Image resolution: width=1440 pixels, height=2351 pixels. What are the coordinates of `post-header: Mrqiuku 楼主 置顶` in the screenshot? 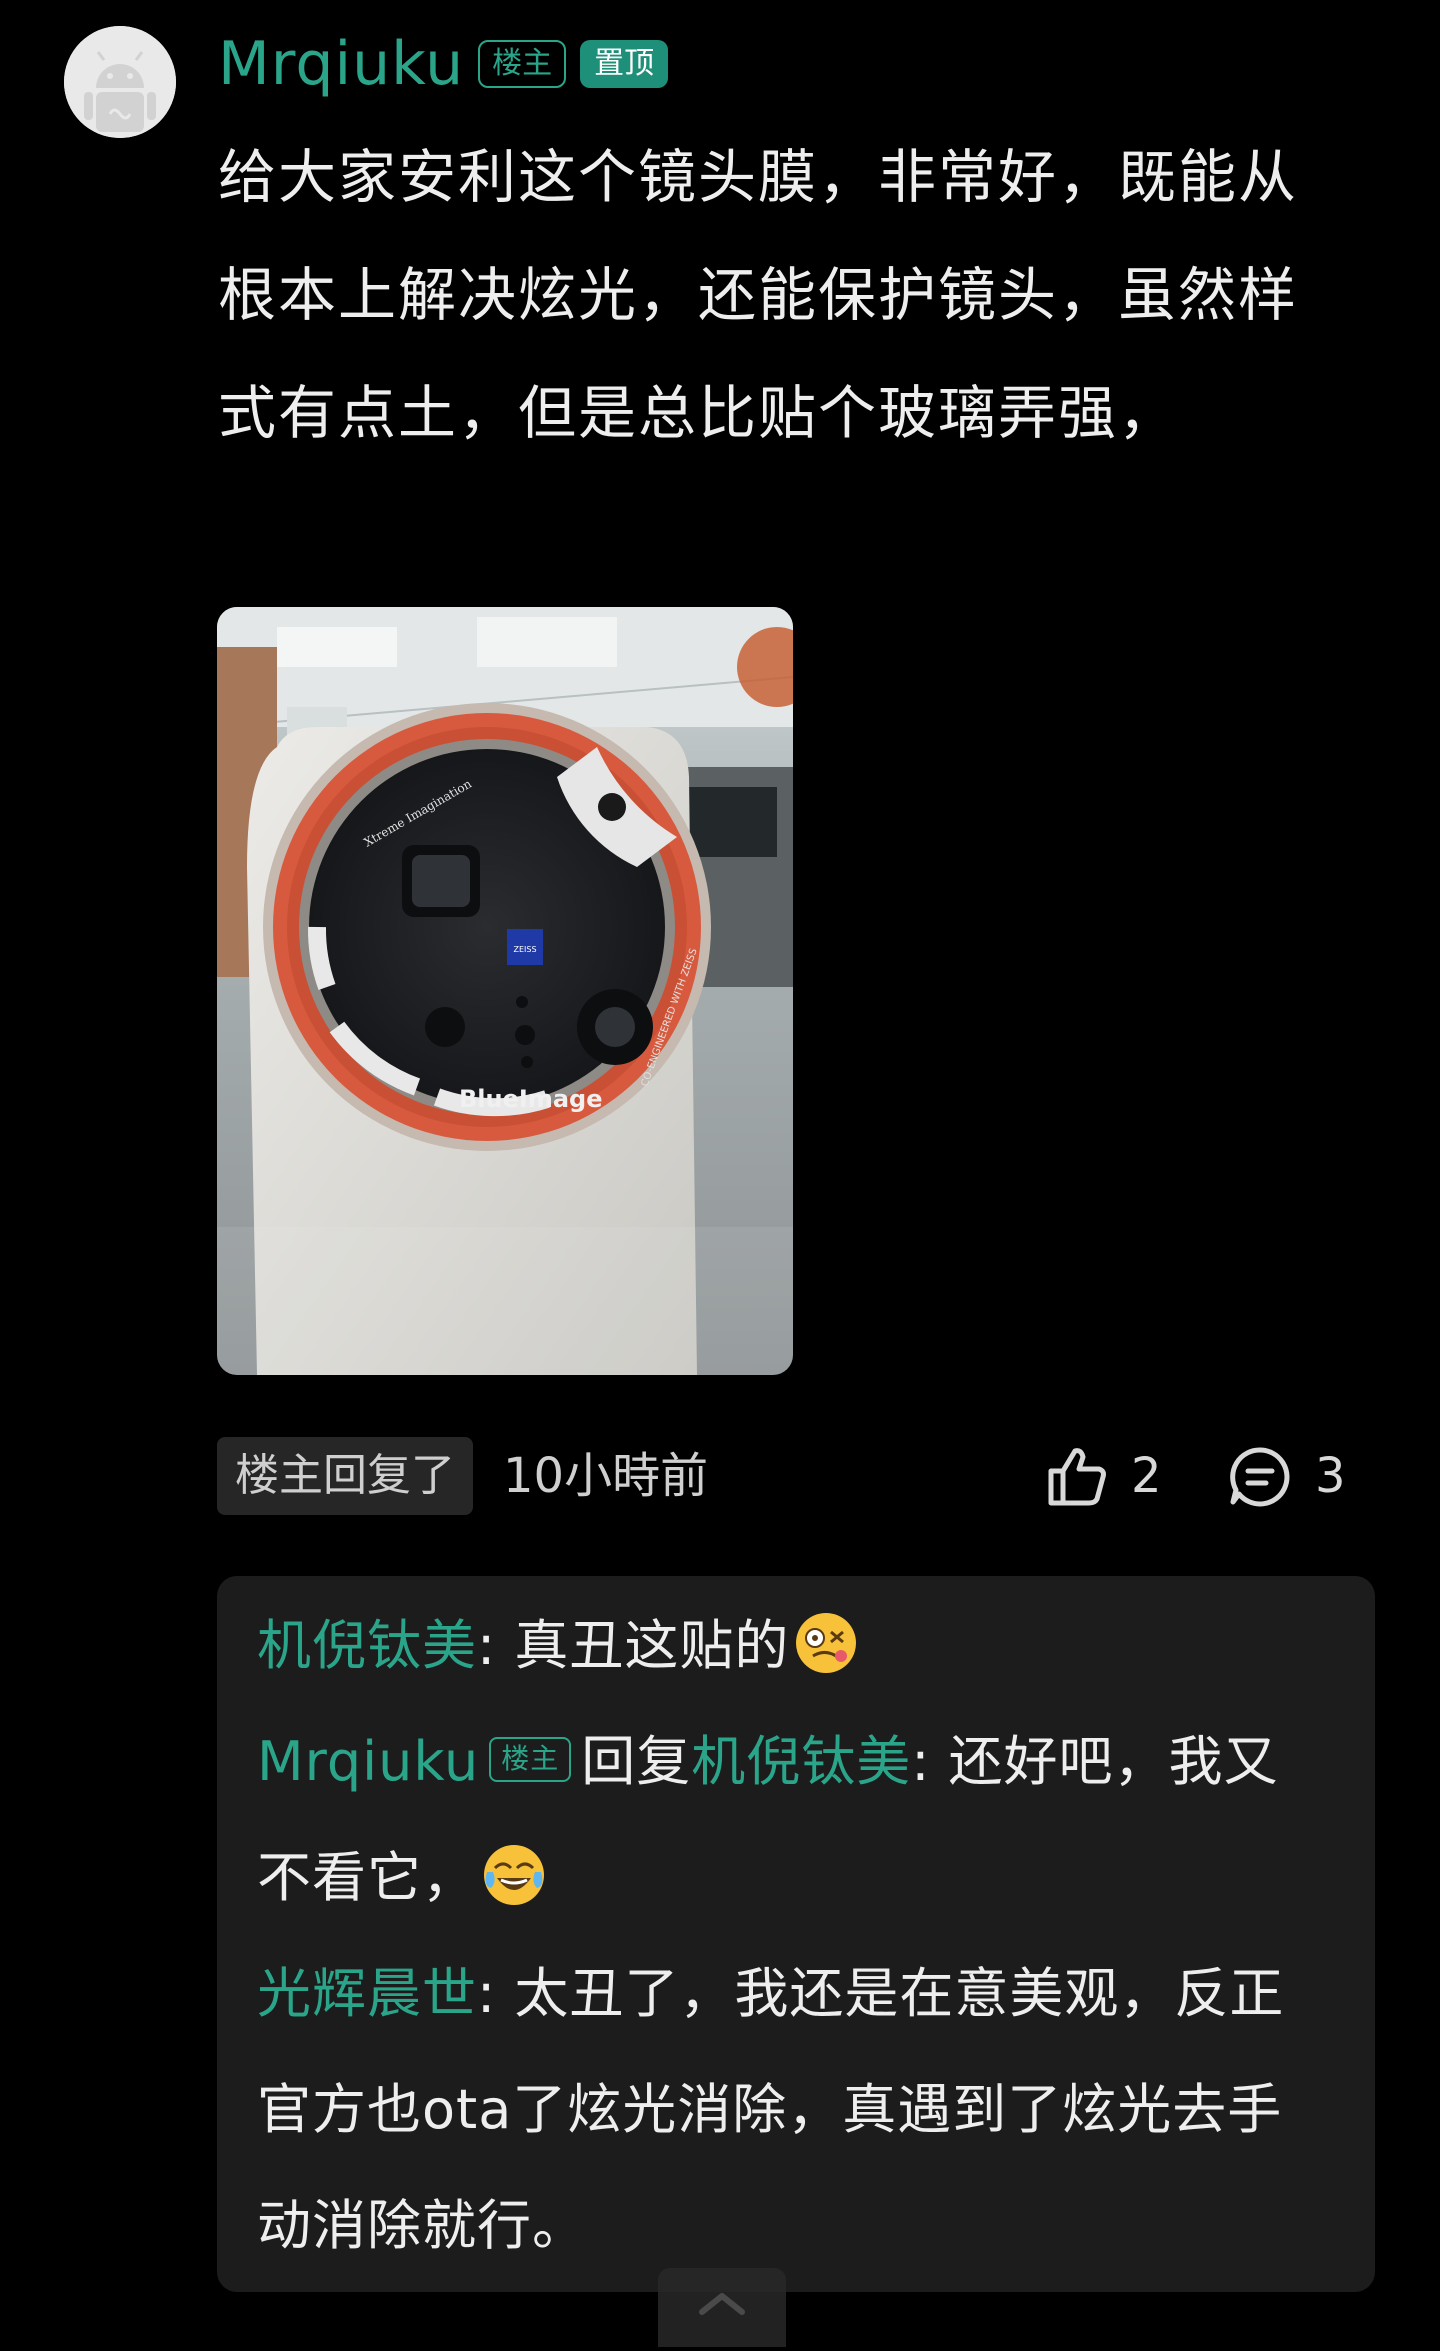 It's located at (443, 64).